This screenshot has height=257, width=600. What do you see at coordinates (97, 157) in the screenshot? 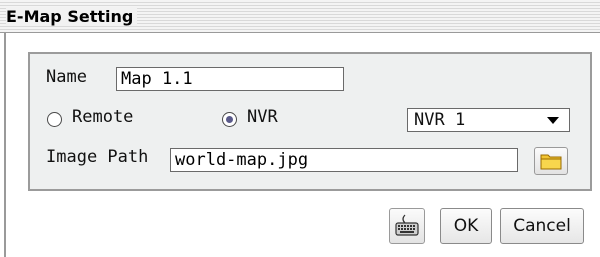
I see `image-path-label: Image Path` at bounding box center [97, 157].